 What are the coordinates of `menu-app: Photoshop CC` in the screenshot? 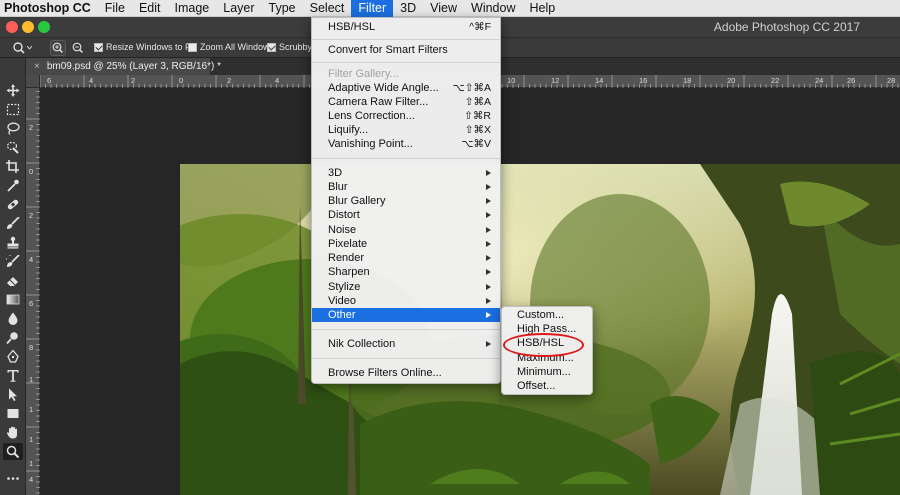 It's located at (49, 8).